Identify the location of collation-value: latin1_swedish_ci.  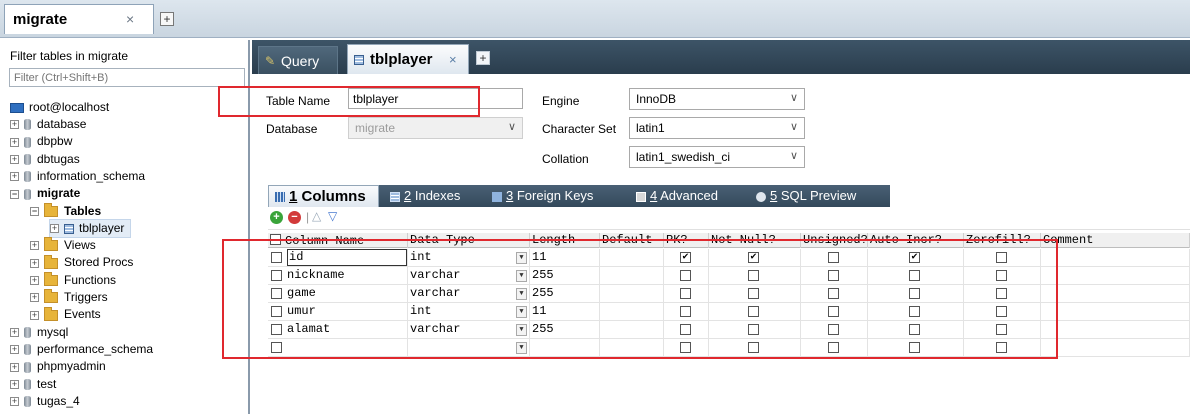
(683, 157).